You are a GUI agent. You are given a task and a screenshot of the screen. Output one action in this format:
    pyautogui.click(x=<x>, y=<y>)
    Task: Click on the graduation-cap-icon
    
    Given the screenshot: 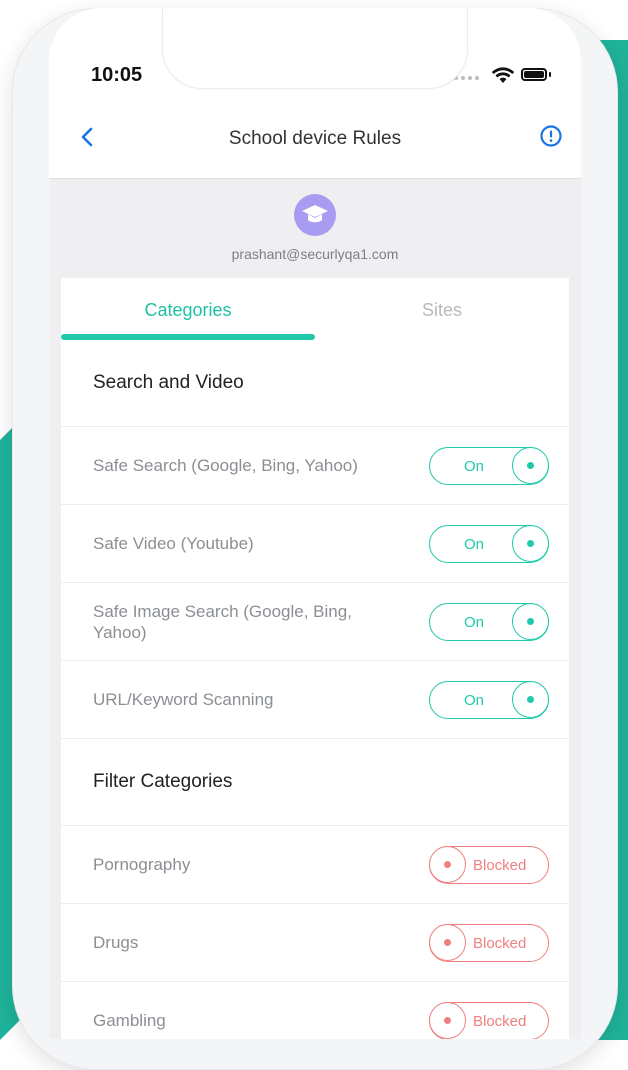 What is the action you would take?
    pyautogui.click(x=315, y=214)
    